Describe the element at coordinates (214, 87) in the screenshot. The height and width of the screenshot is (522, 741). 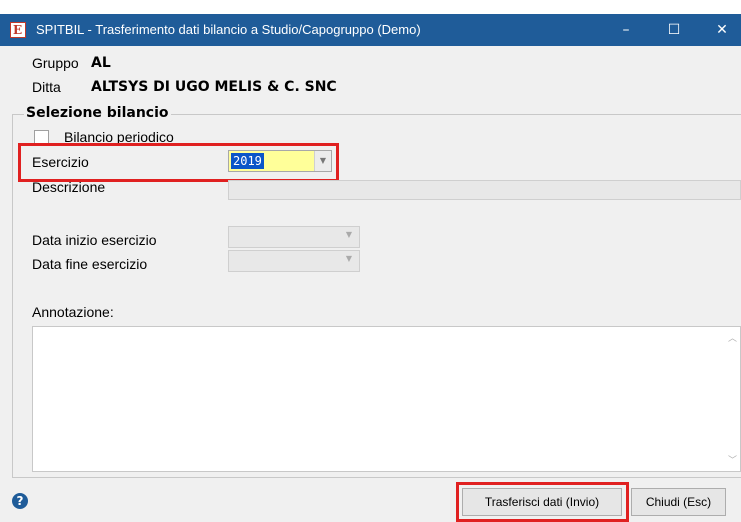
I see `ditta-value: ALTSYS DI UGO MELIS & C. SNC` at that location.